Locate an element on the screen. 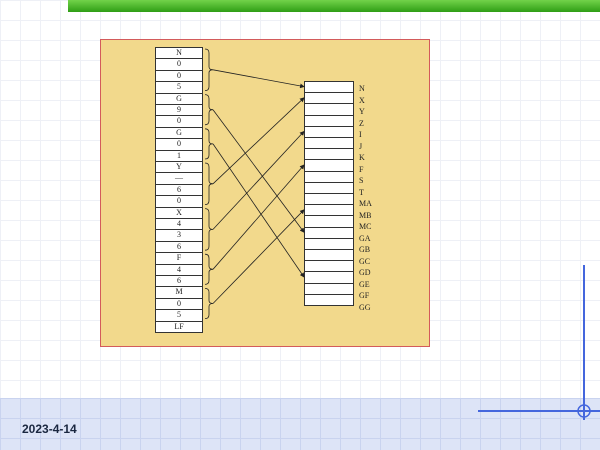 The image size is (600, 450). footer-band is located at coordinates (300, 424).